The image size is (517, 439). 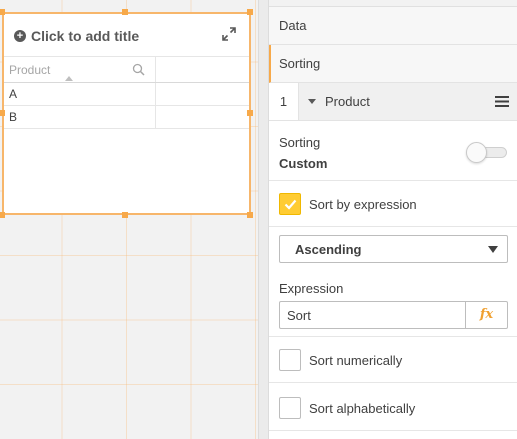 I want to click on panel-divider, so click(x=263, y=219).